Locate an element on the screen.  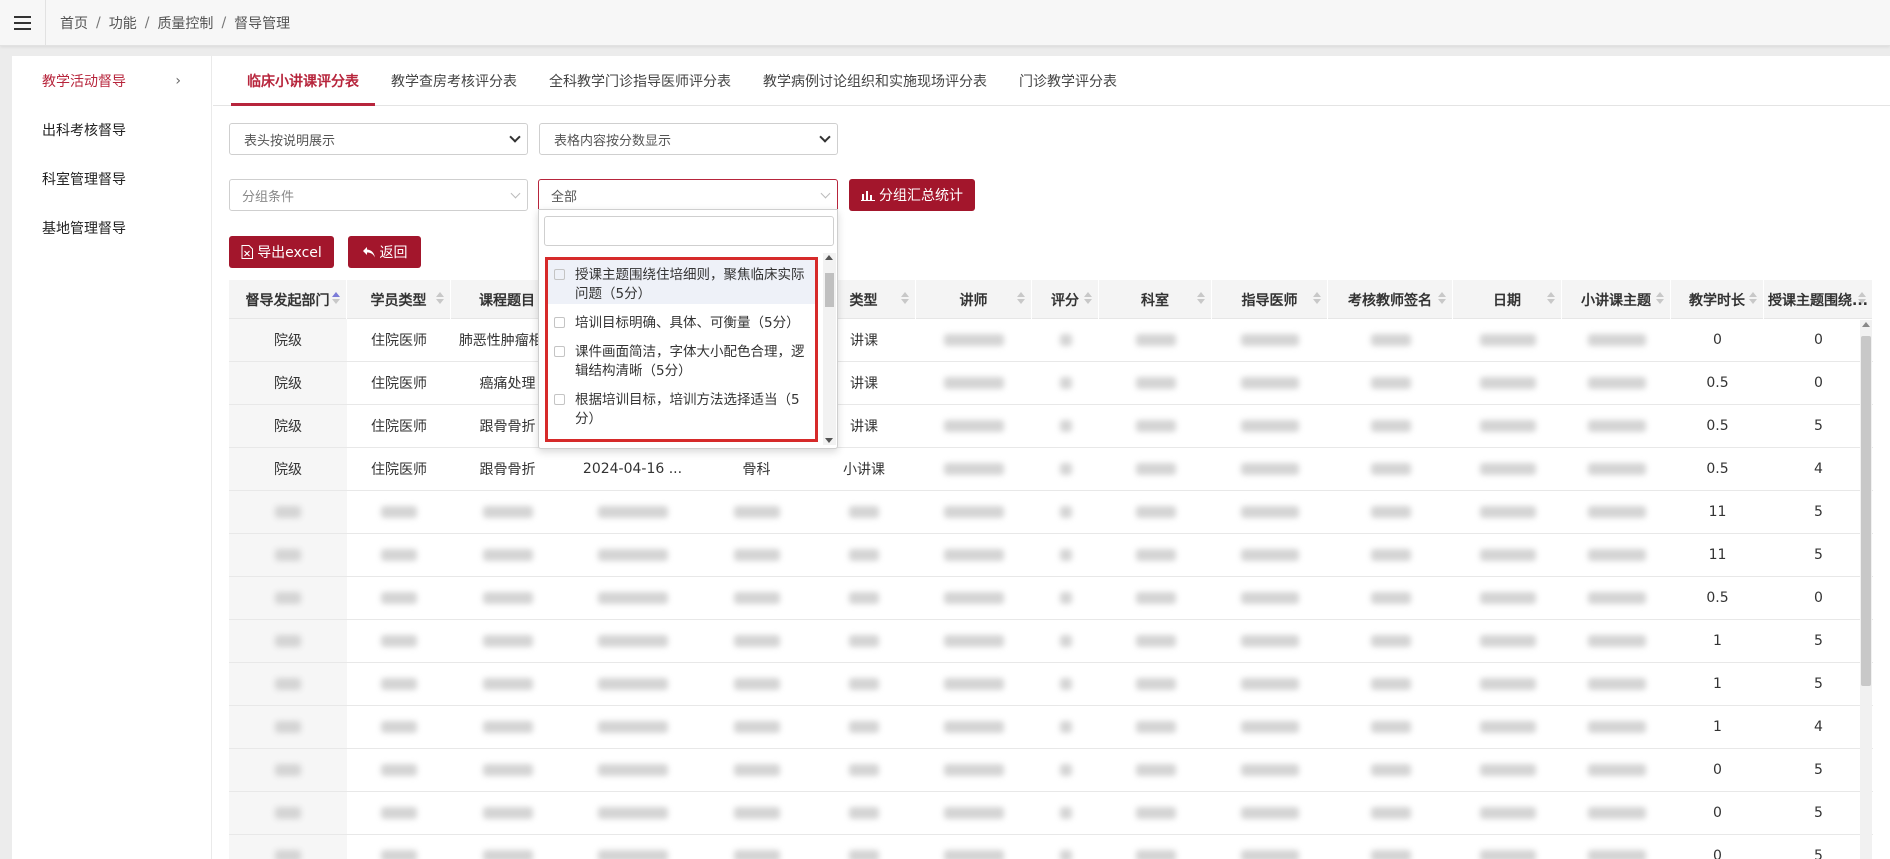
export-excel-button: 导出excel is located at coordinates (281, 252).